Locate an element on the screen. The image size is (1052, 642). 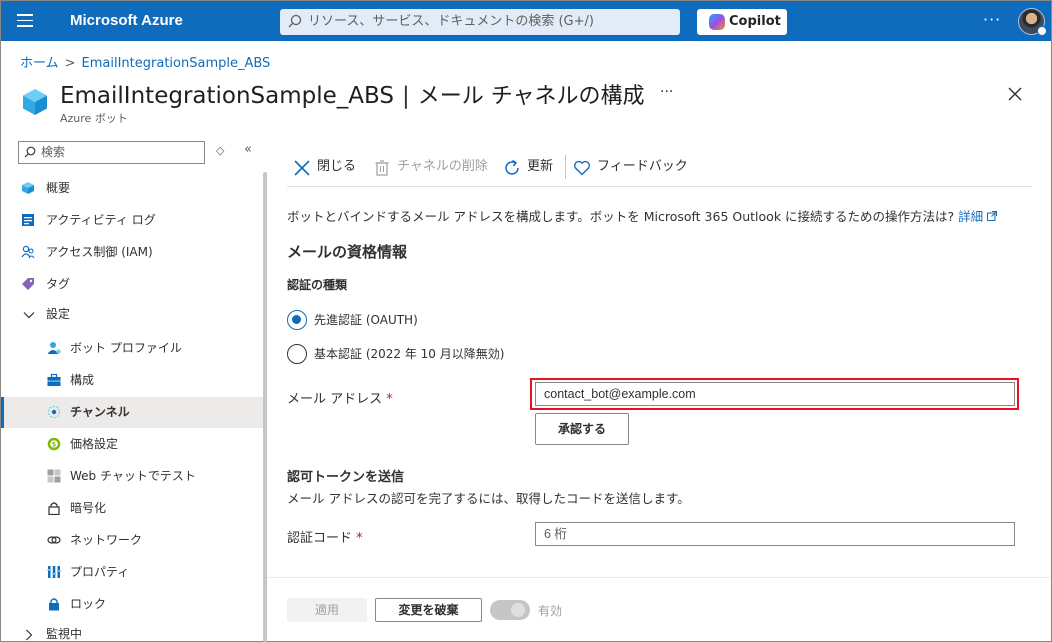
copilot-icon is located at coordinates (717, 22).